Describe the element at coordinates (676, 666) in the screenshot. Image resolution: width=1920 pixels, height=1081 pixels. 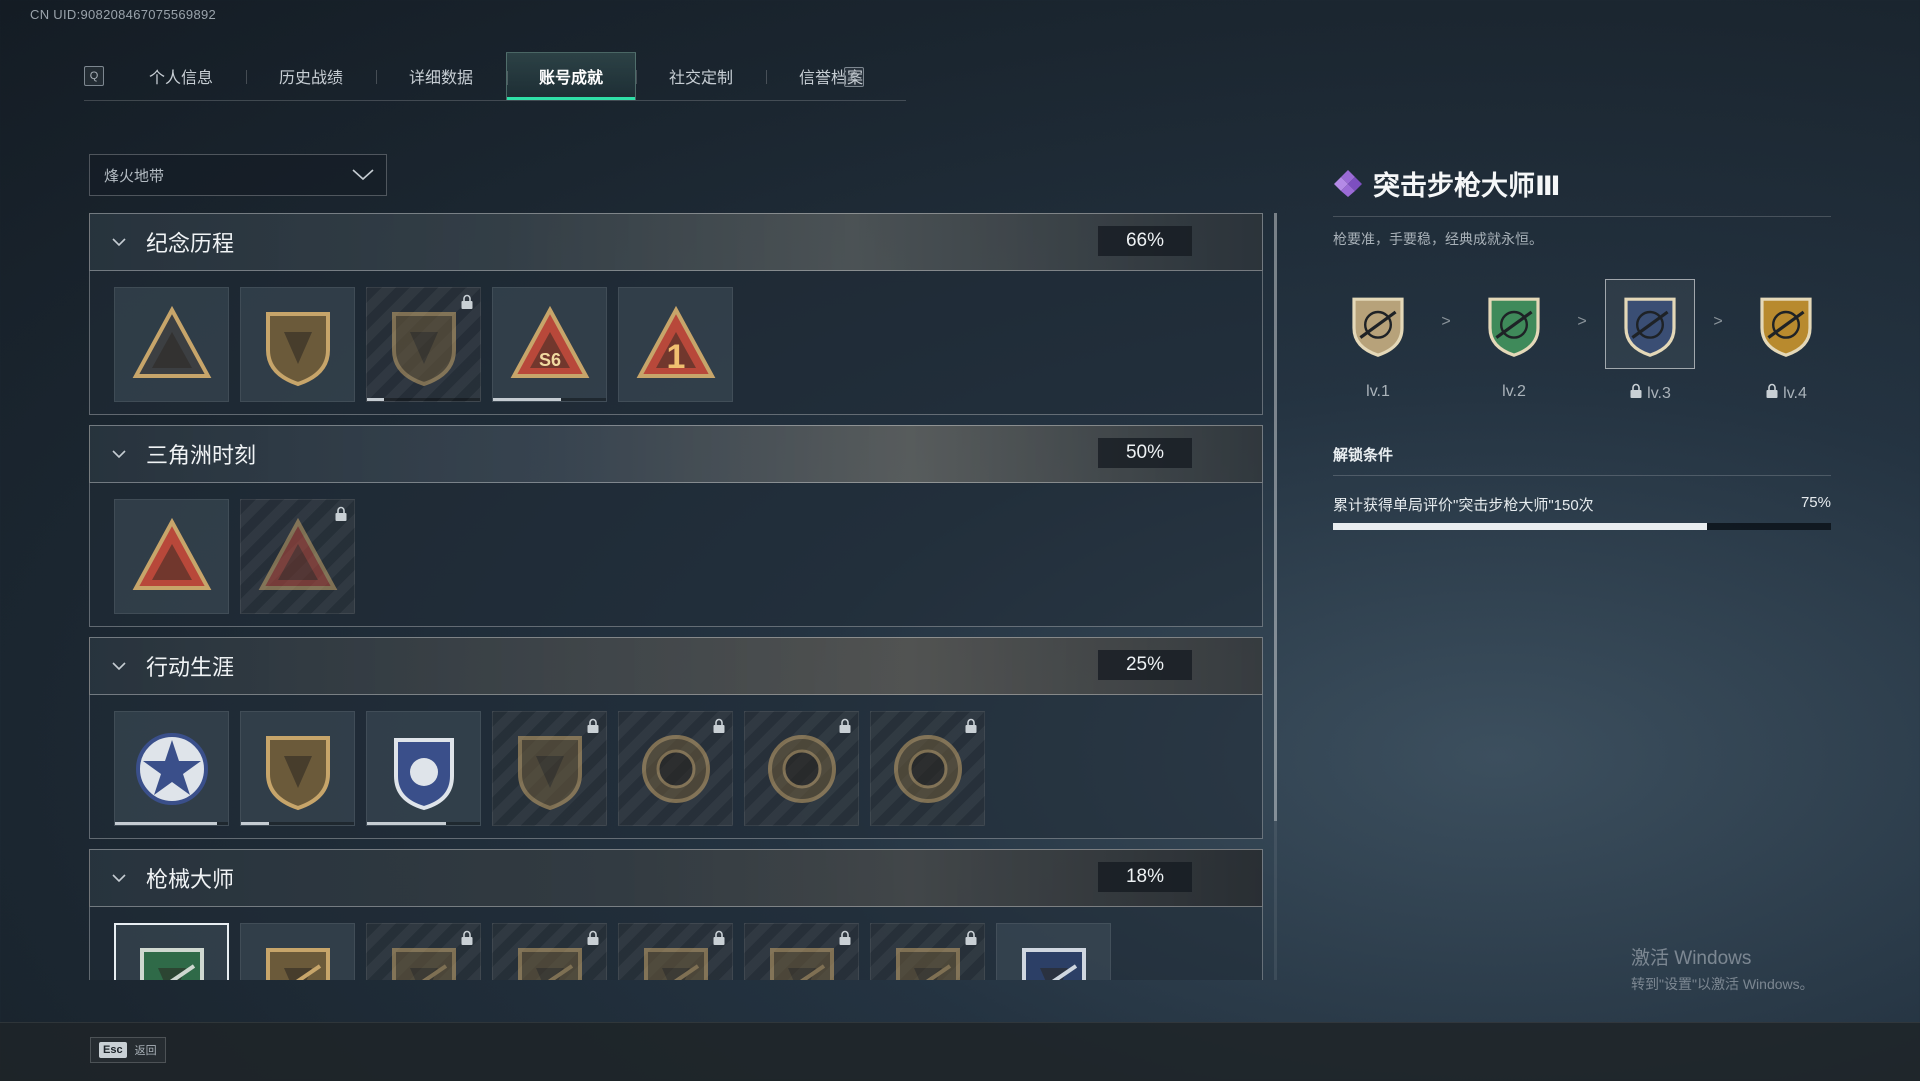
I see `section-header: 行动生涯 25%` at that location.